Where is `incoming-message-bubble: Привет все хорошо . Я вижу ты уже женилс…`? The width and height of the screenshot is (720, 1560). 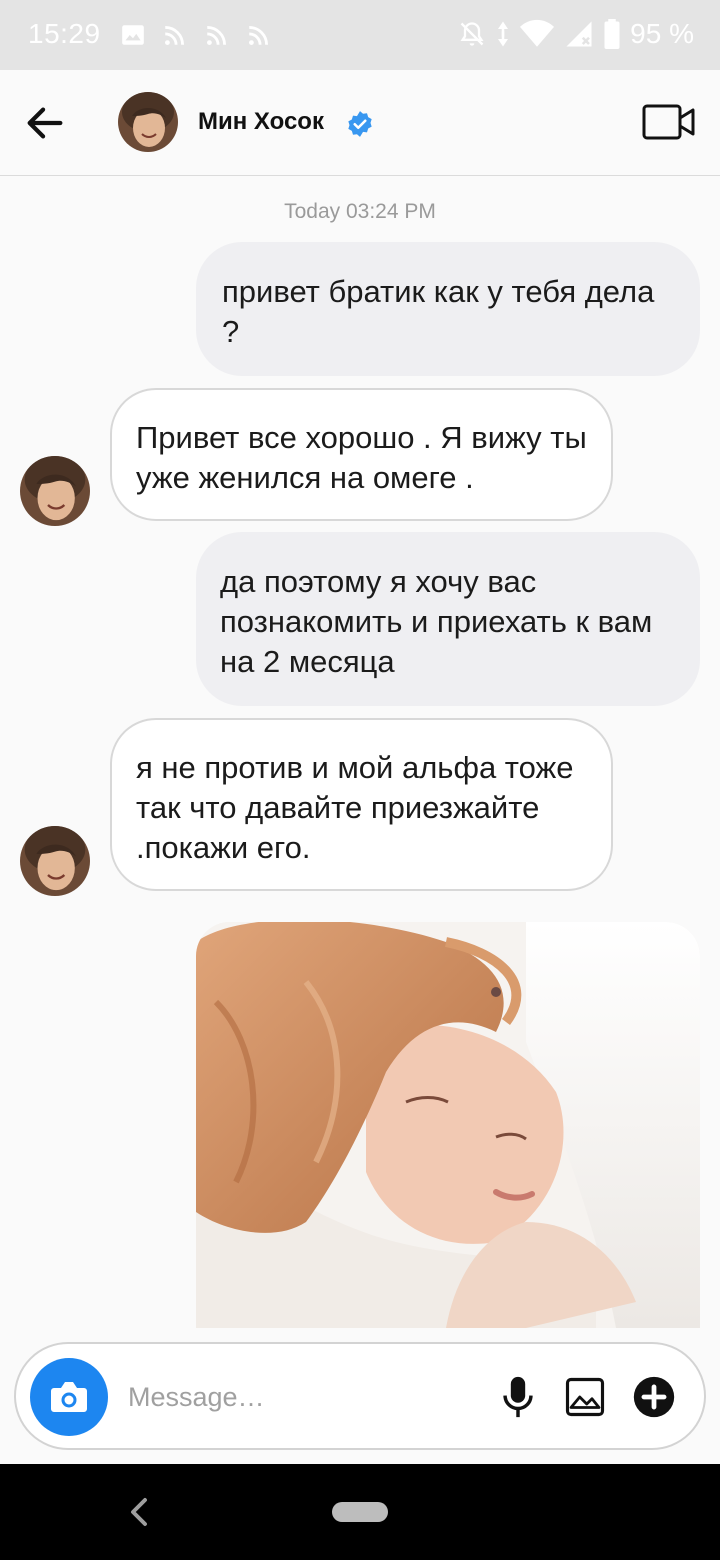
incoming-message-bubble: Привет все хорошо . Я вижу ты уже женилс… is located at coordinates (361, 454).